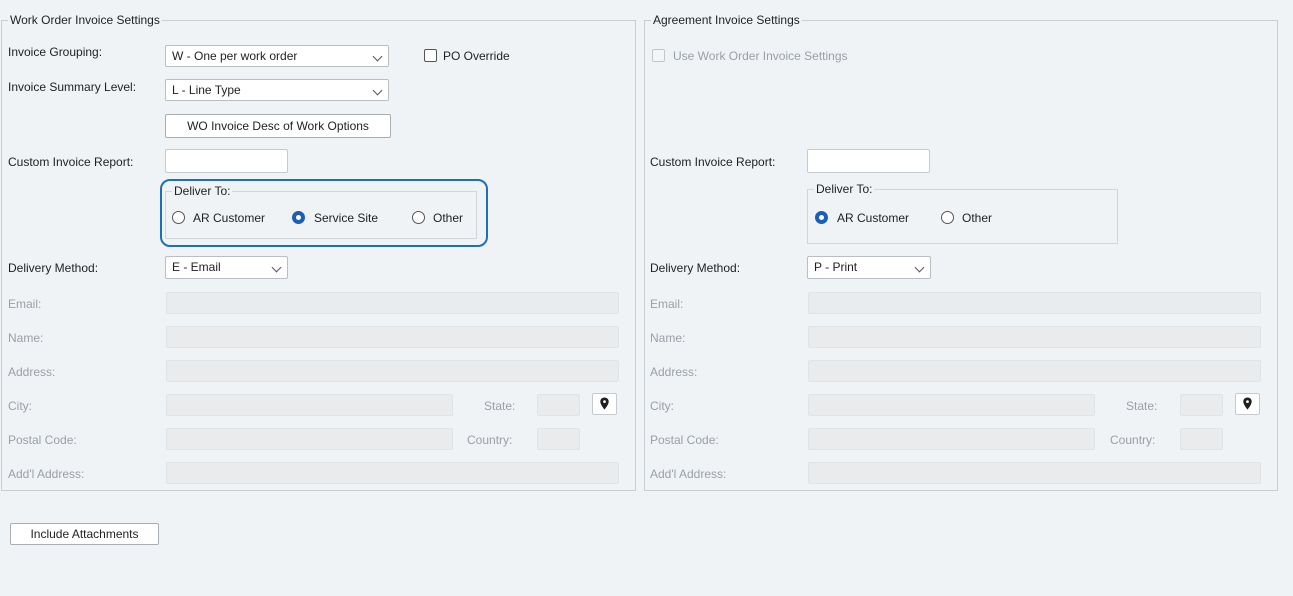  I want to click on wo-delivery-method-select: E - Email, so click(226, 267).